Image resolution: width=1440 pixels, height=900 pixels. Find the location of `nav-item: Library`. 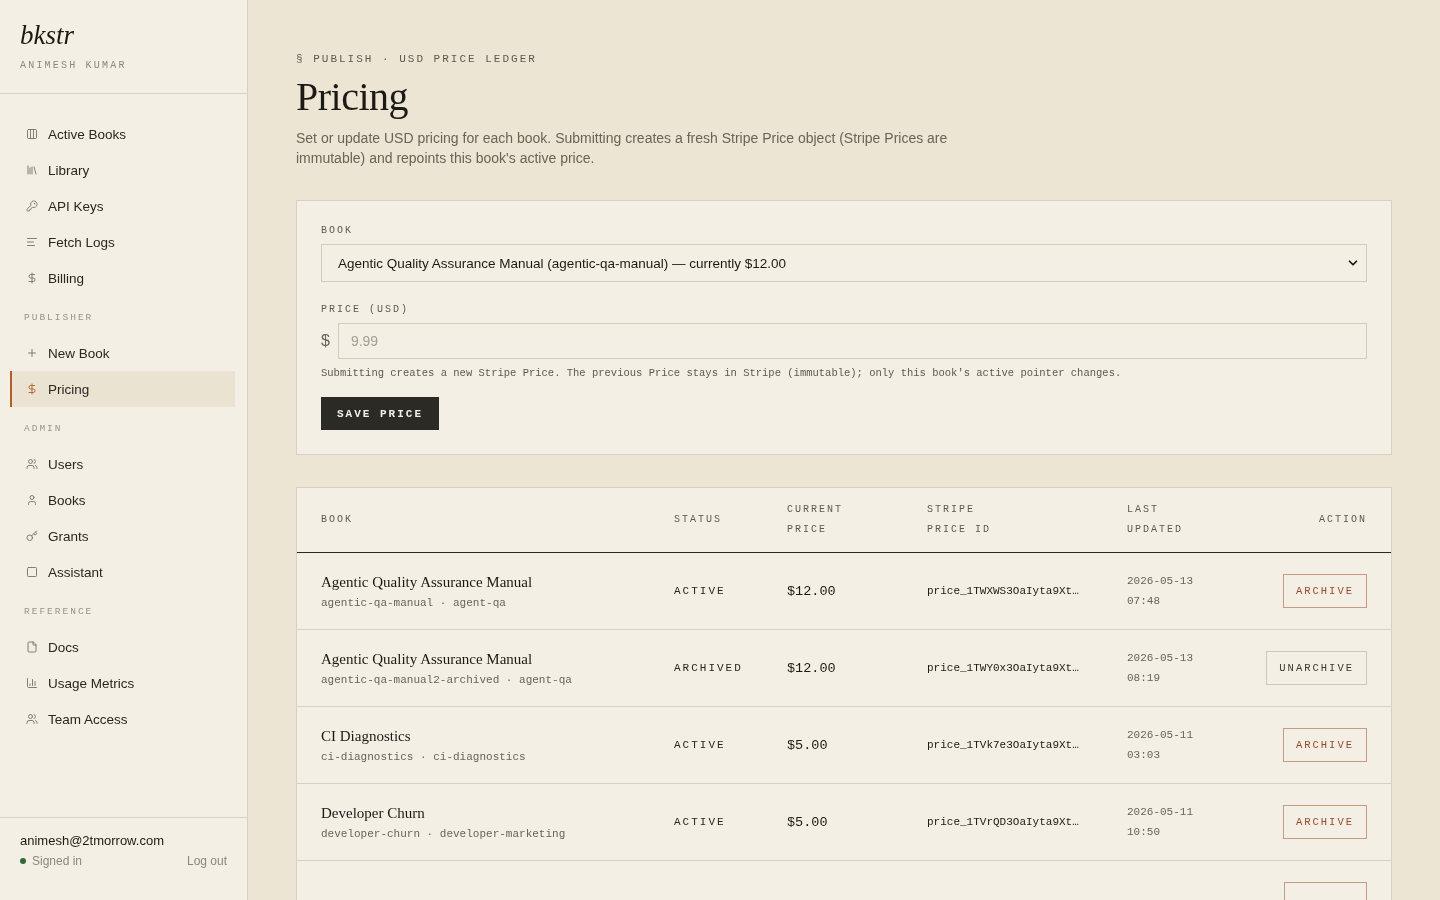

nav-item: Library is located at coordinates (122, 170).